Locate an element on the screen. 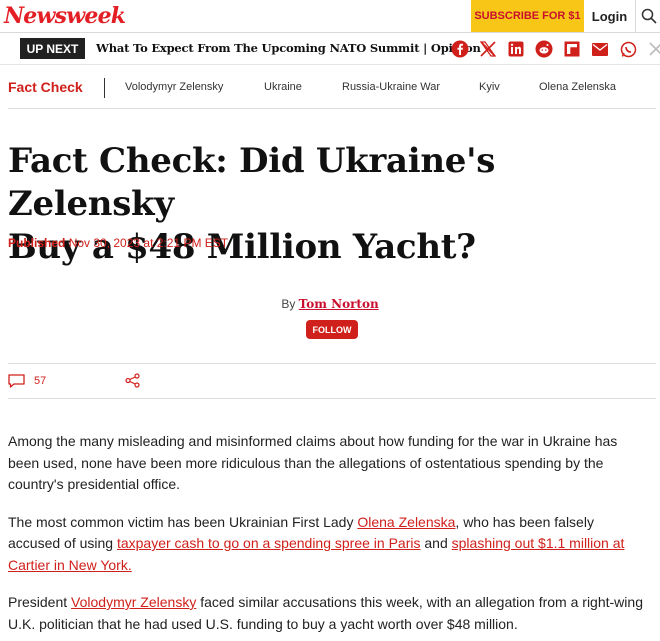  facebook-icon is located at coordinates (460, 49).